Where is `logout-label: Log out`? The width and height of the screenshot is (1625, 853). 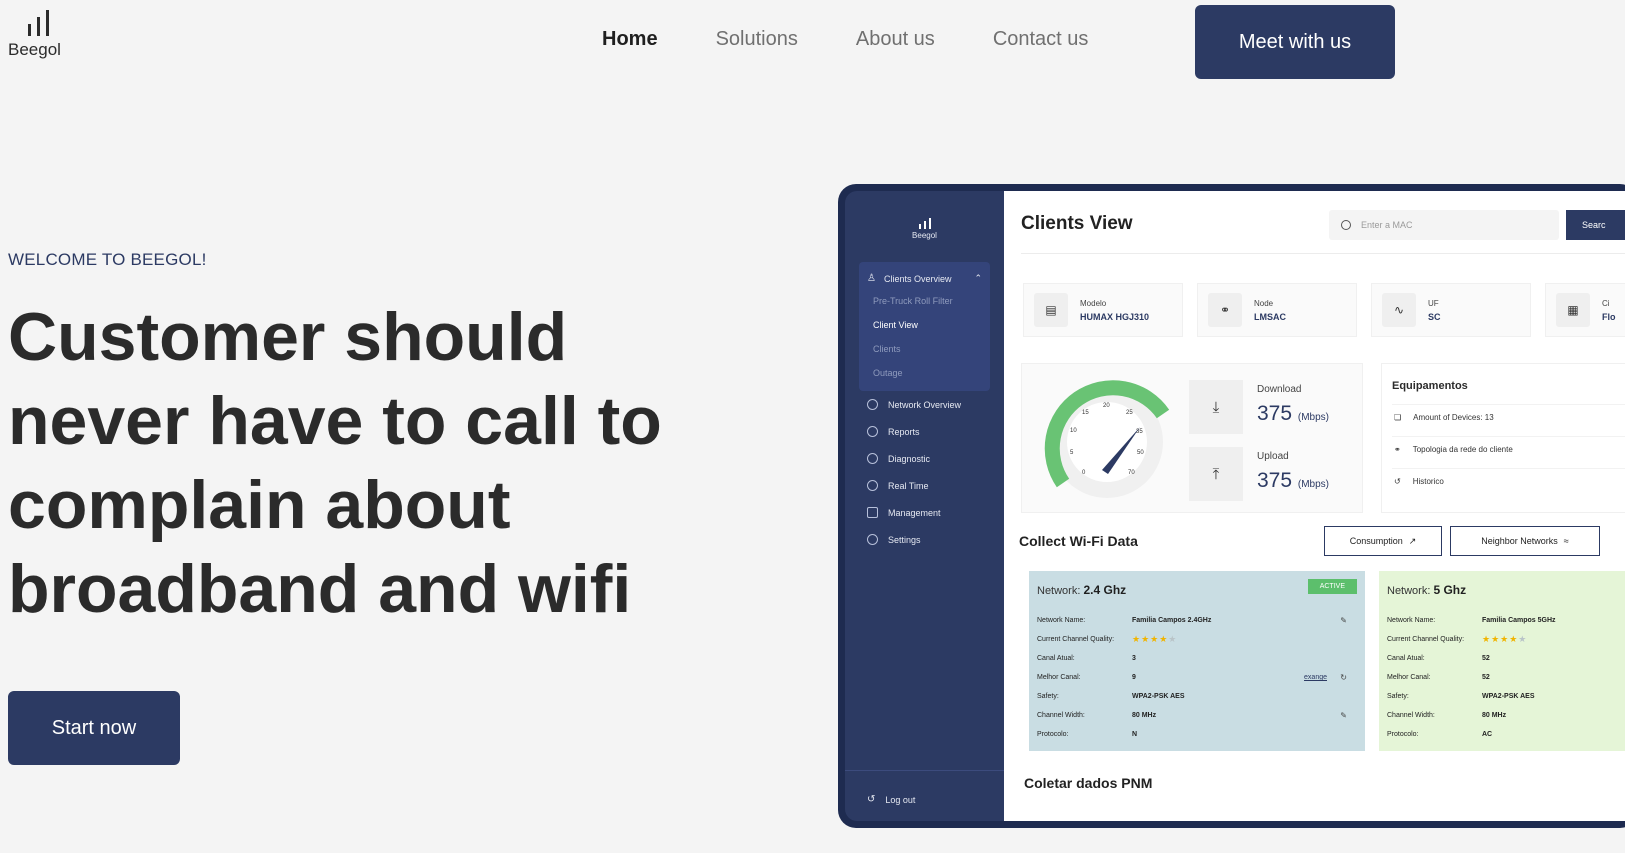
logout-label: Log out is located at coordinates (900, 799).